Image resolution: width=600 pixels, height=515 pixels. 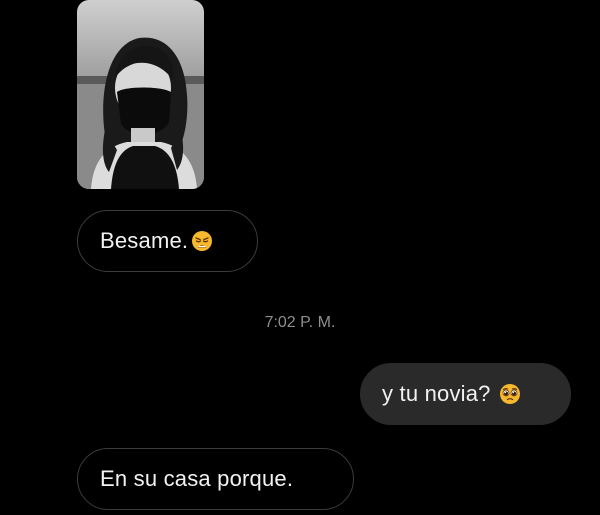 What do you see at coordinates (144, 240) in the screenshot?
I see `message-text: Besame.` at bounding box center [144, 240].